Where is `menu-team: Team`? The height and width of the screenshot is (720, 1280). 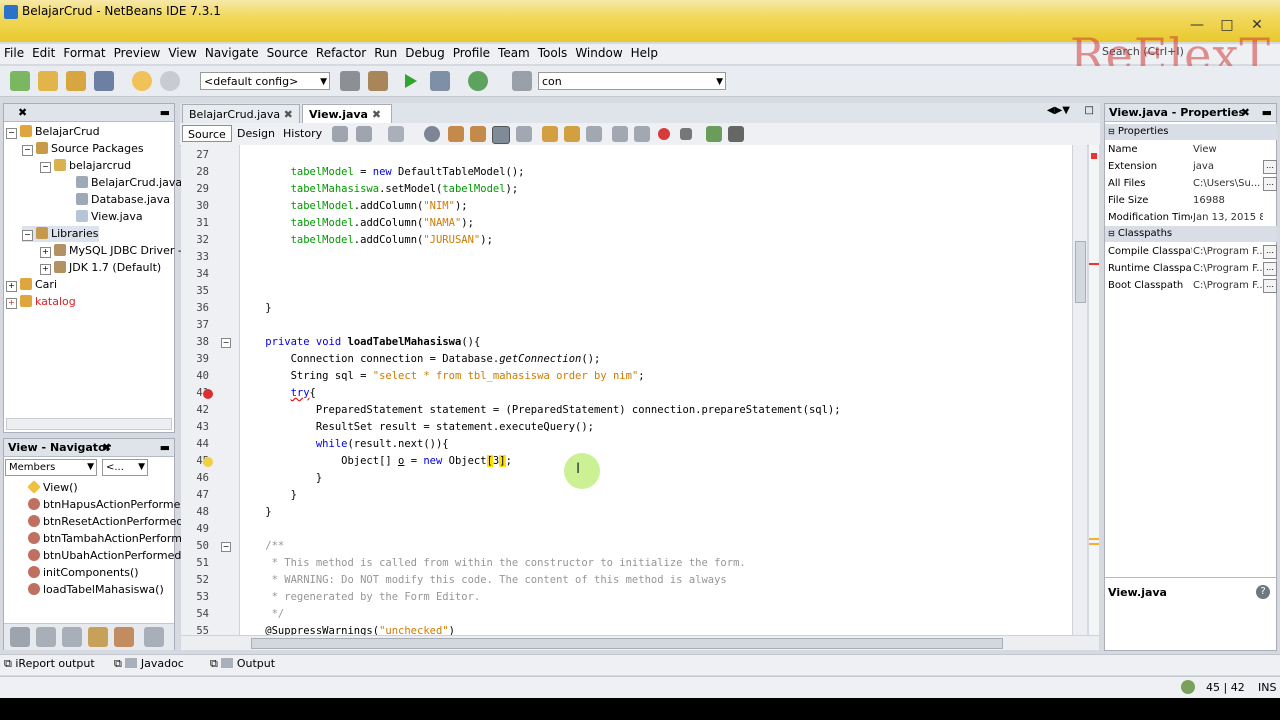 menu-team: Team is located at coordinates (514, 53).